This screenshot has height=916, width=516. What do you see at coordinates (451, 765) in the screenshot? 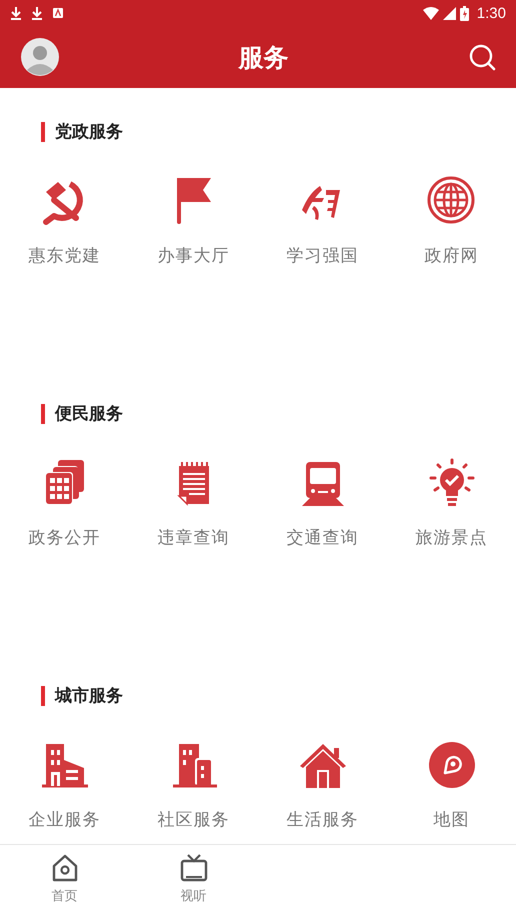
I see `map-pin-icon` at bounding box center [451, 765].